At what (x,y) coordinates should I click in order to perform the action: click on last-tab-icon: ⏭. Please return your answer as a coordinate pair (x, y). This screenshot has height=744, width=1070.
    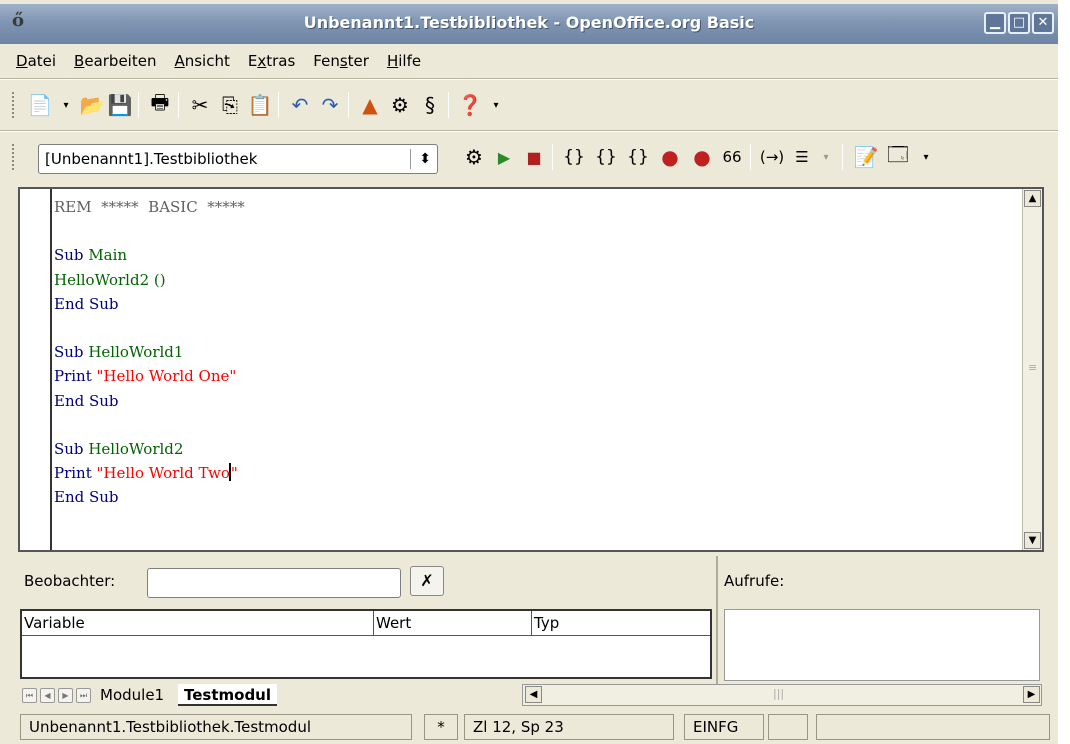
    Looking at the image, I should click on (83, 695).